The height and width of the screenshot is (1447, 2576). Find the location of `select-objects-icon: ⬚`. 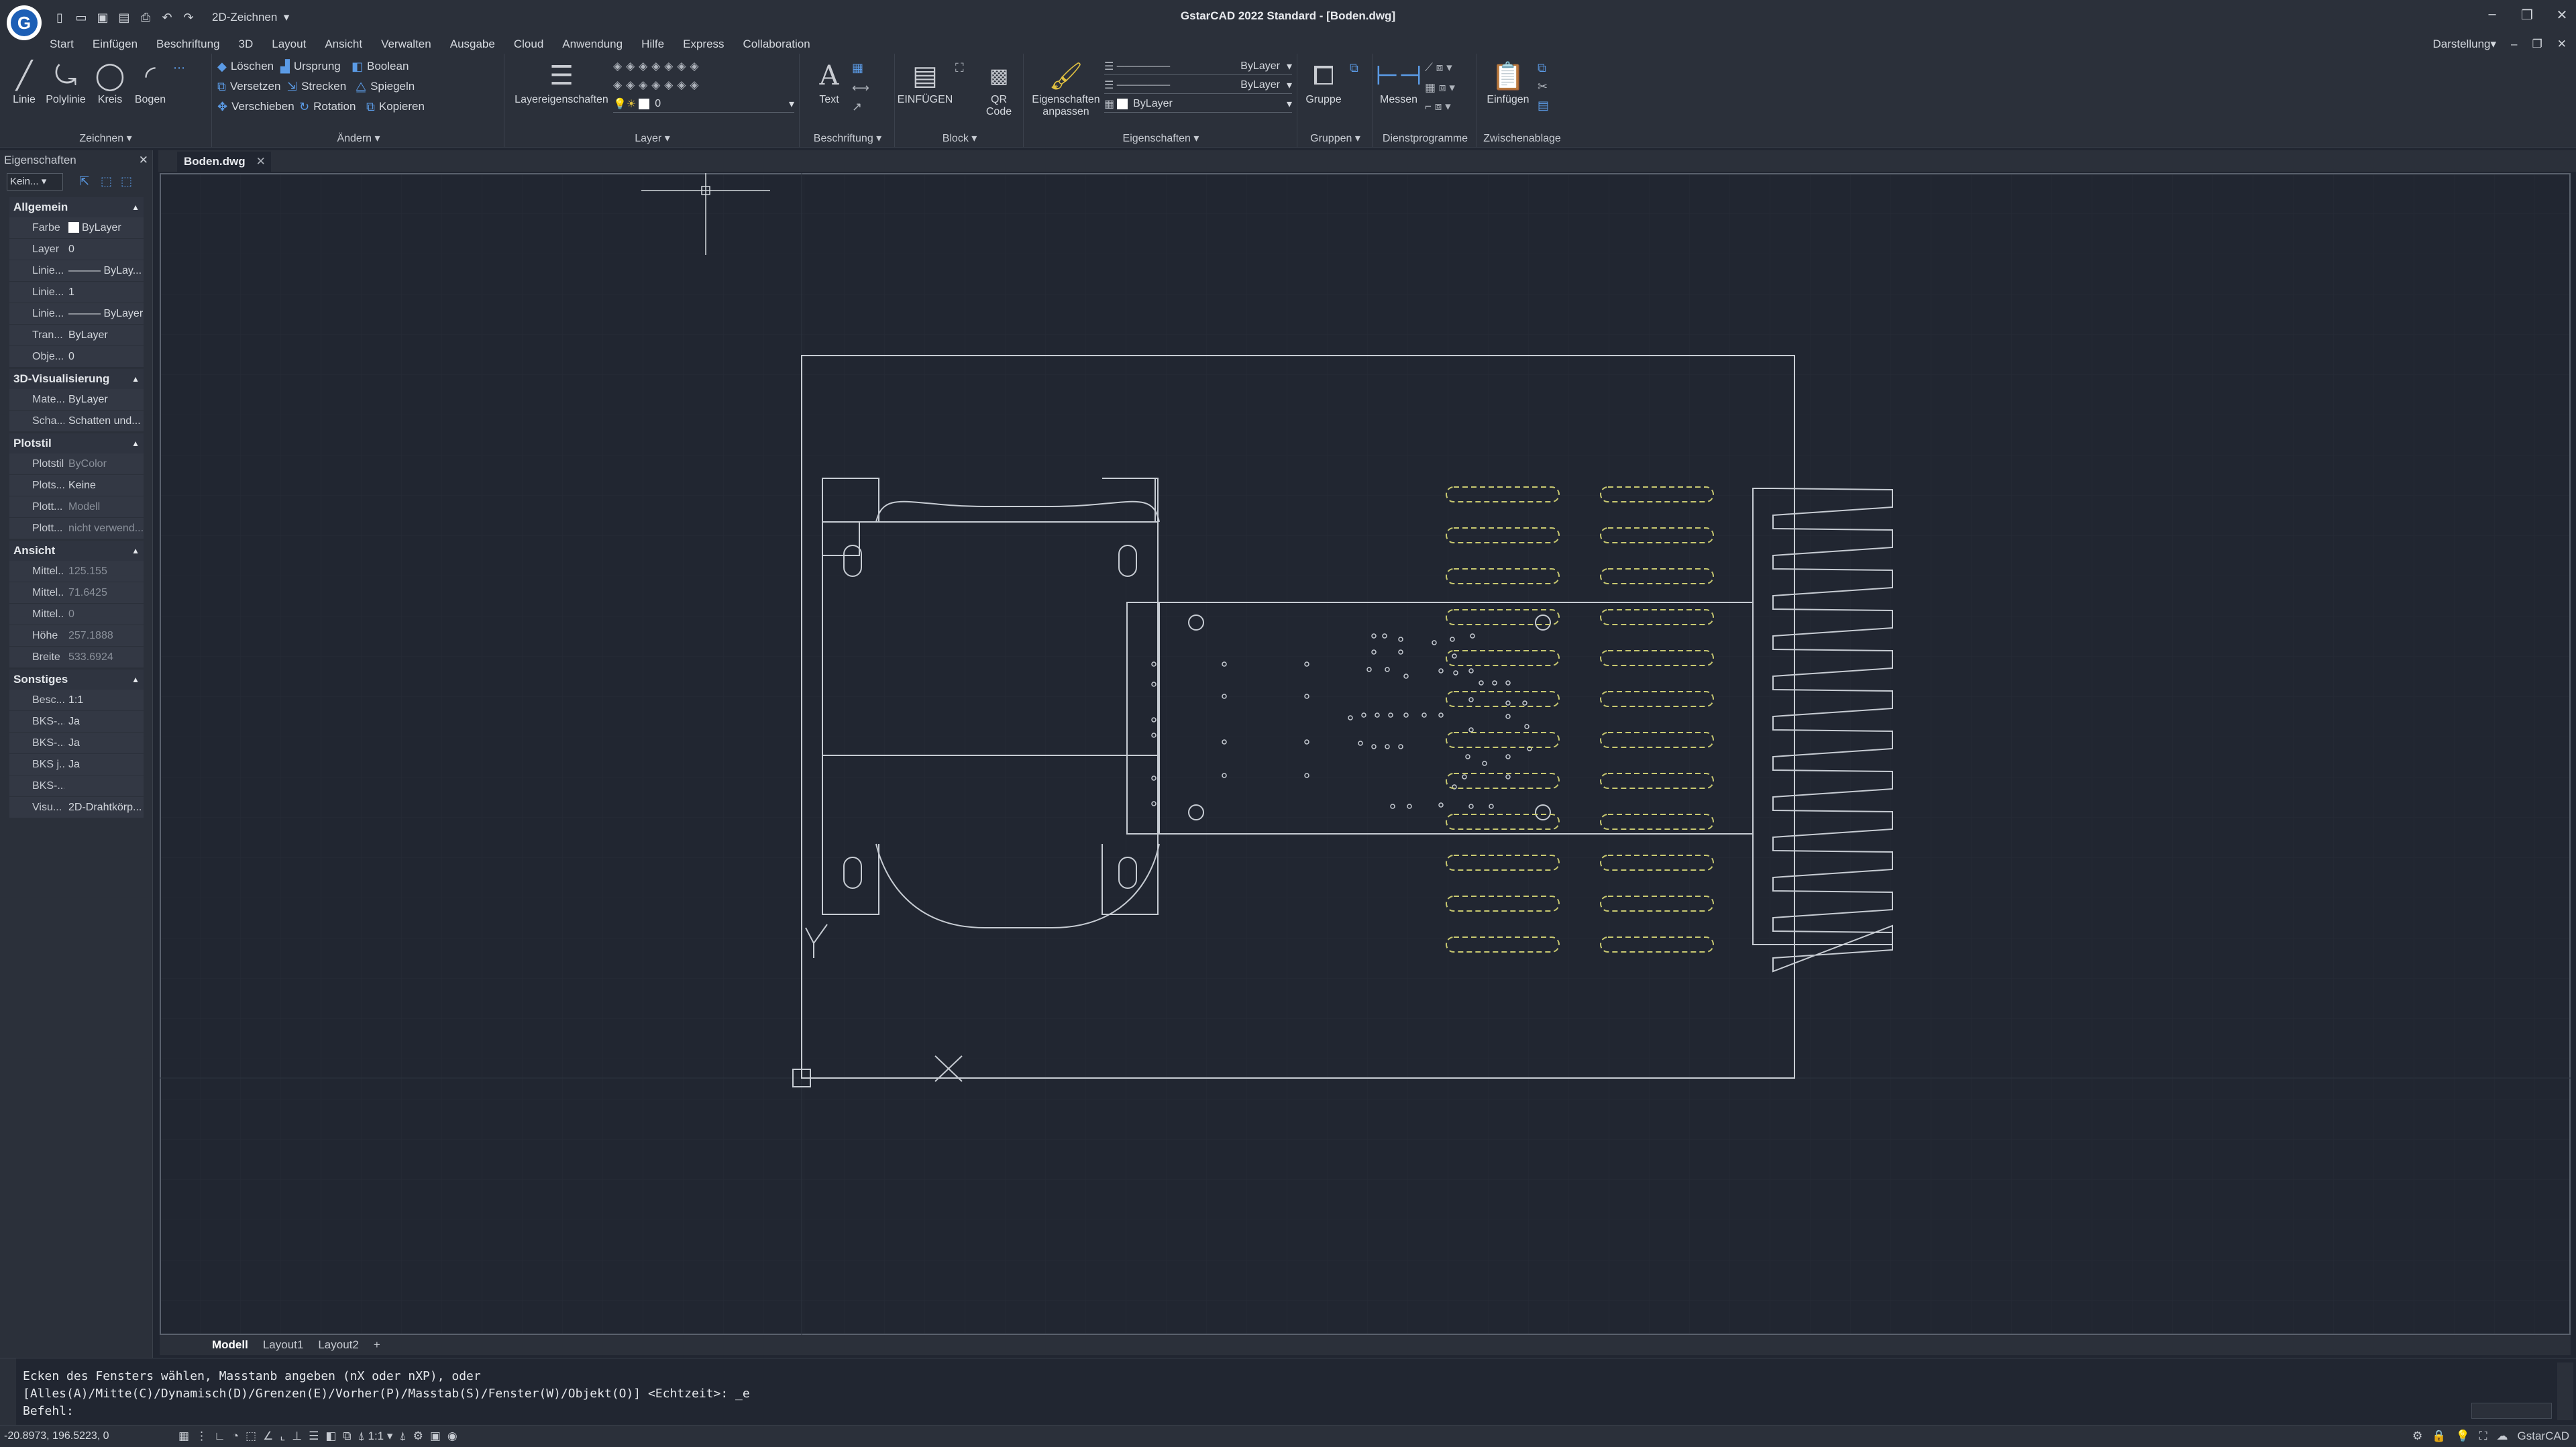

select-objects-icon: ⬚ is located at coordinates (109, 183).